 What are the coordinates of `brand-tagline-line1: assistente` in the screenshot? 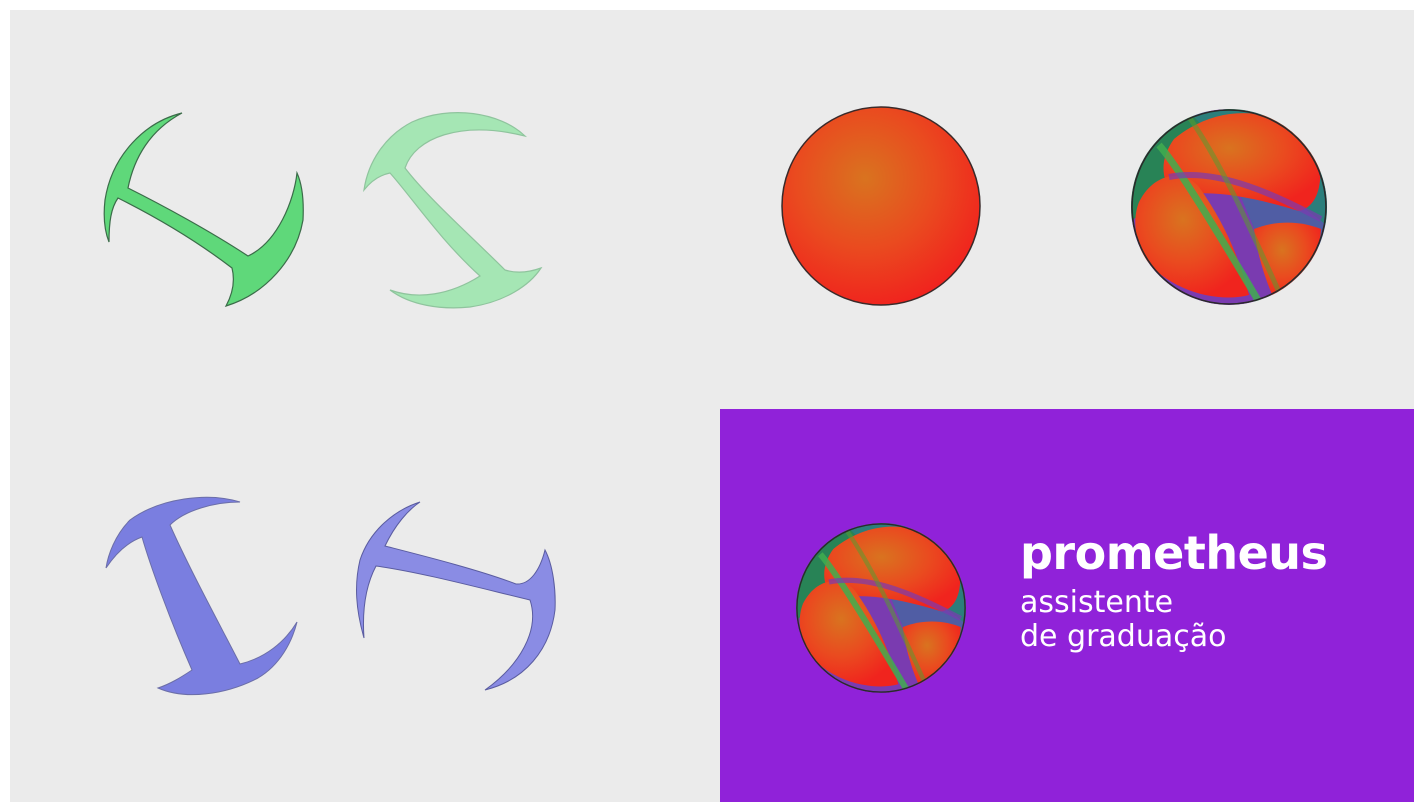 It's located at (1097, 602).